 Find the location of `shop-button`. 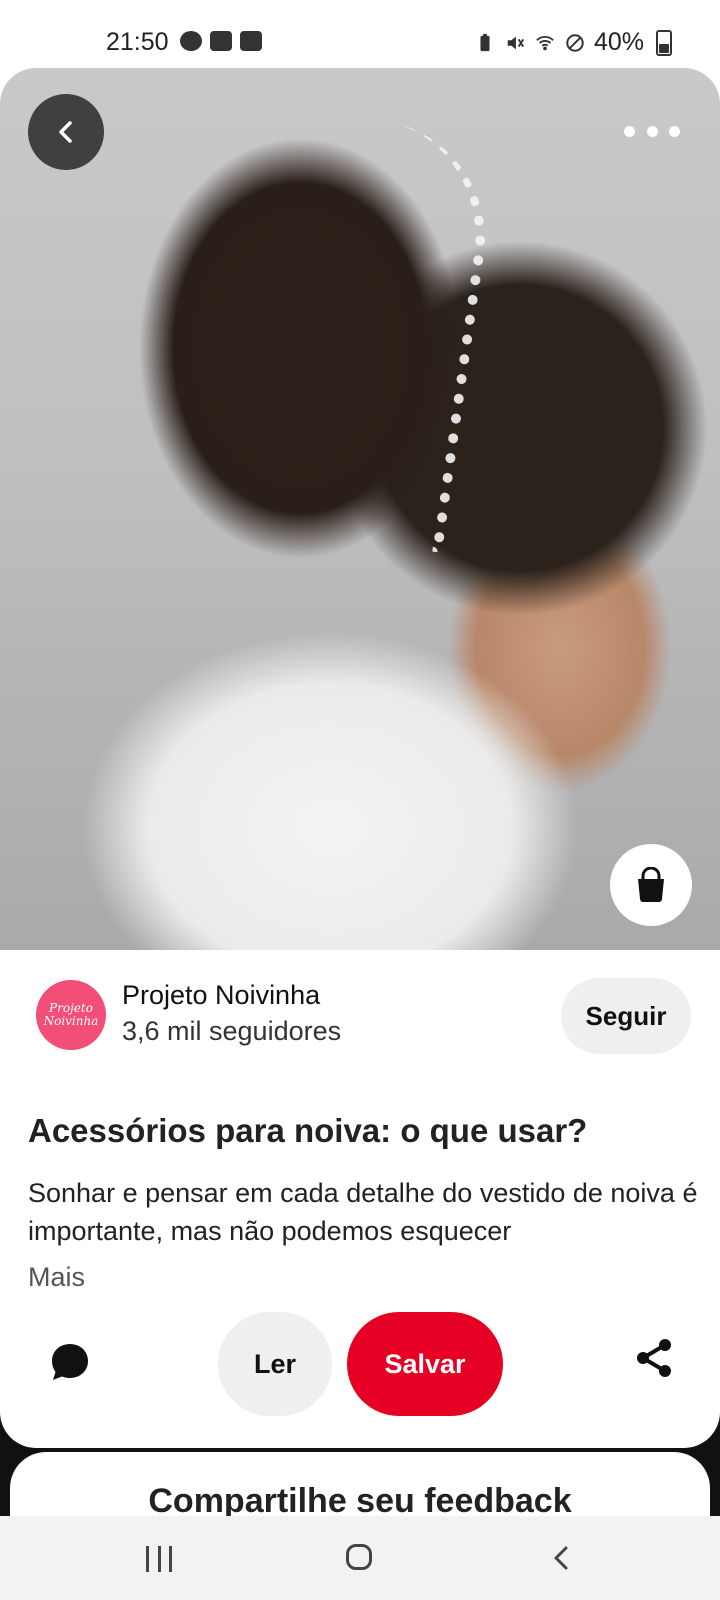

shop-button is located at coordinates (651, 885).